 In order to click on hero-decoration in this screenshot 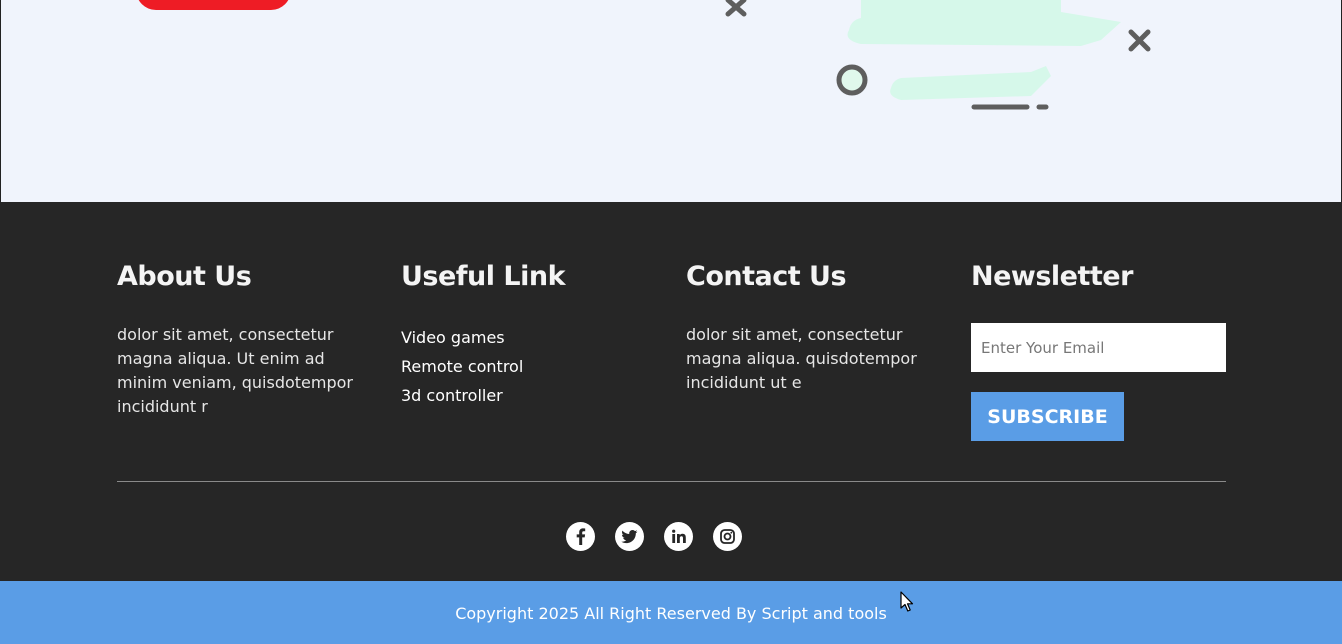, I will do `click(938, 55)`.